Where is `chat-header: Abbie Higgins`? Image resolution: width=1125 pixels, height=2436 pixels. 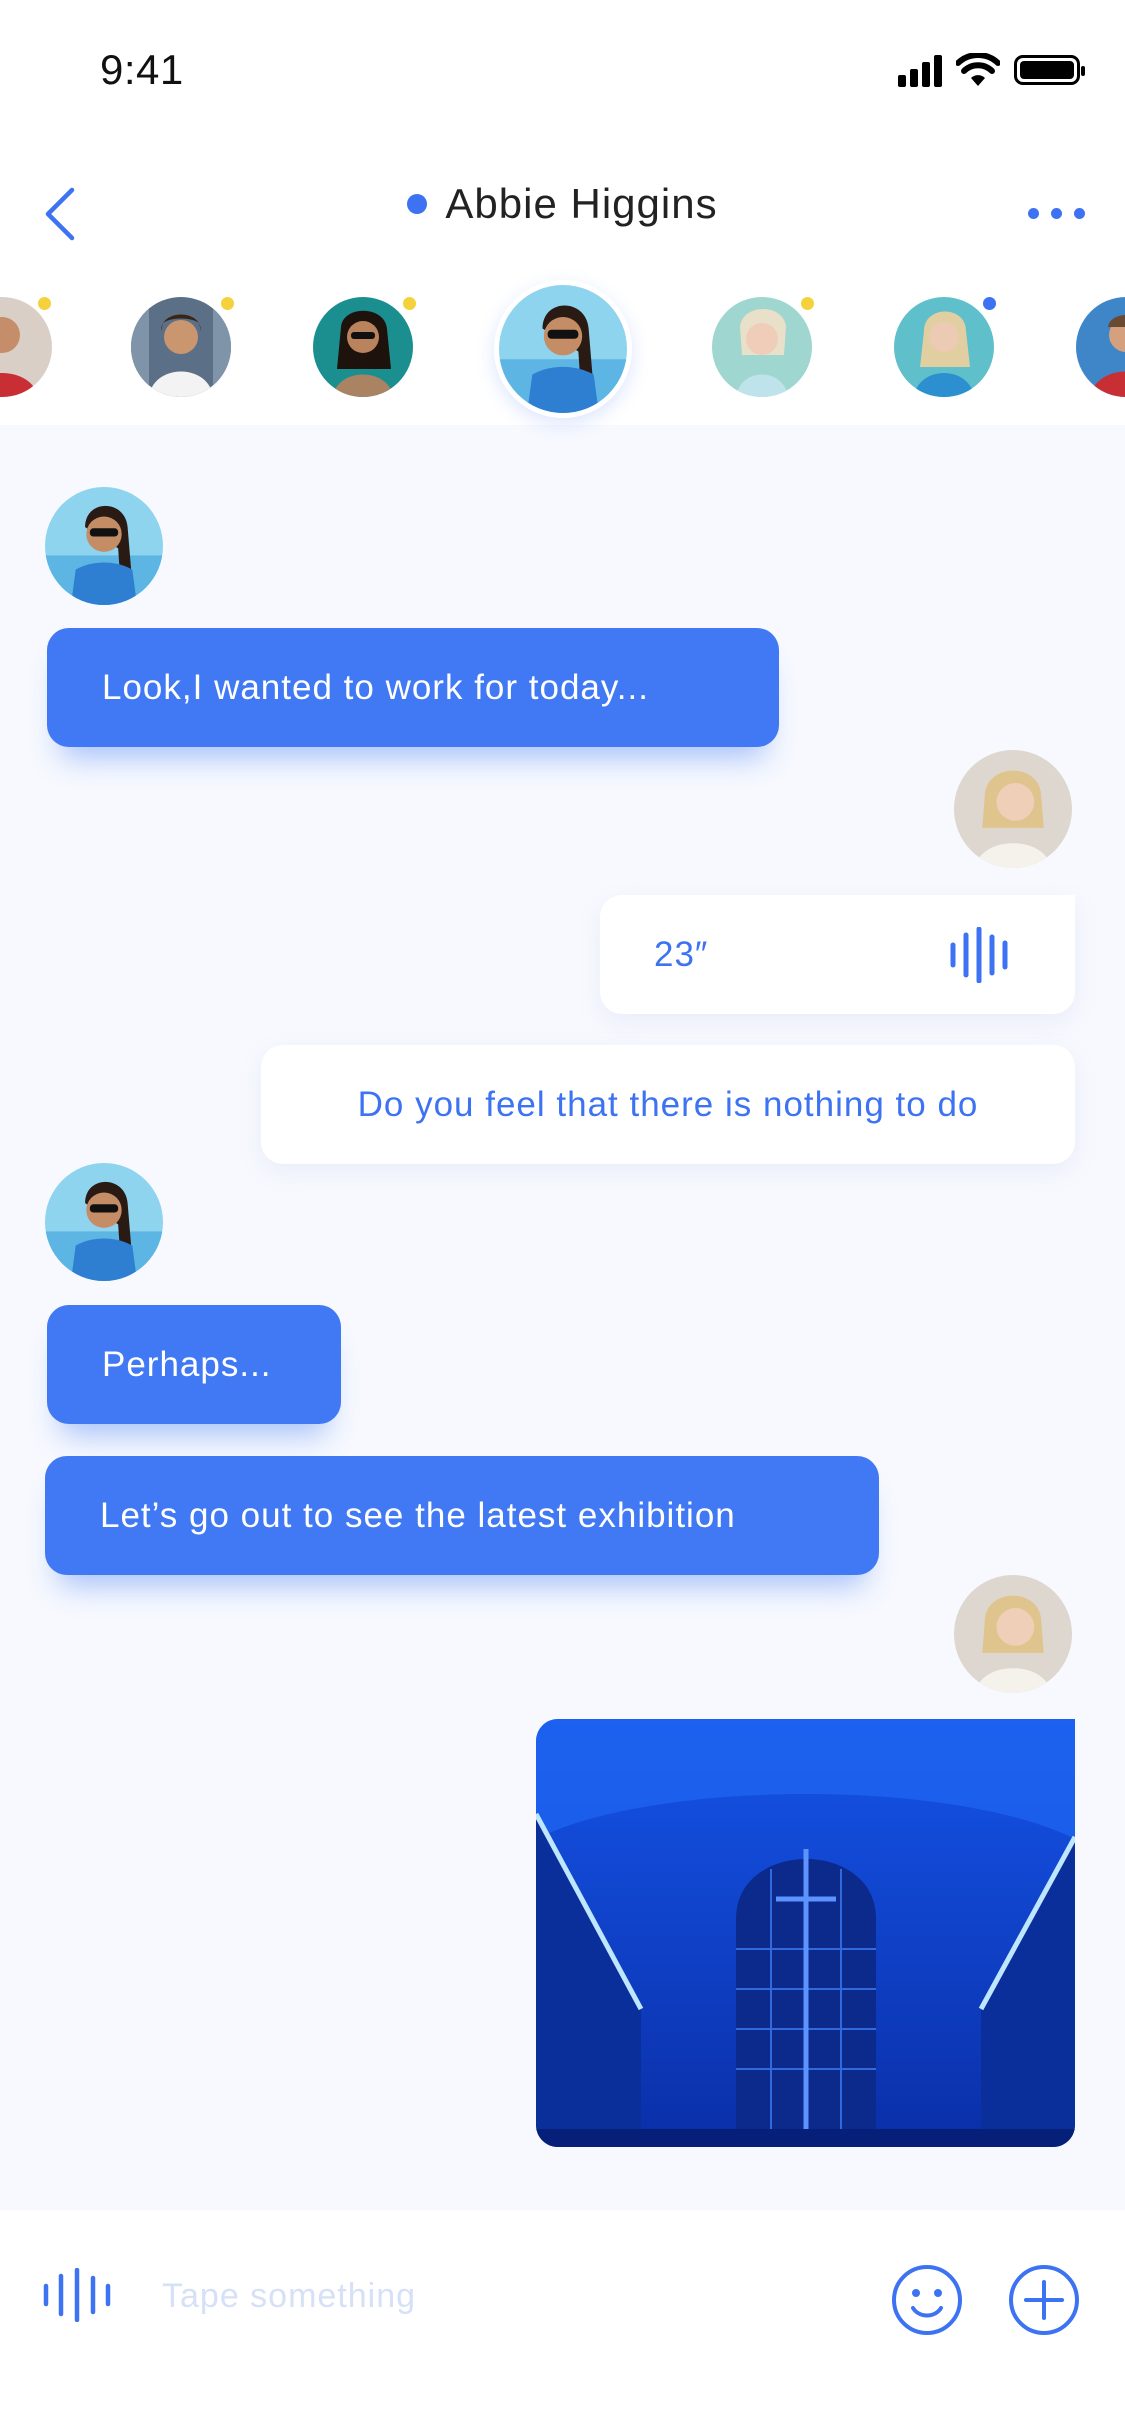 chat-header: Abbie Higgins is located at coordinates (562, 204).